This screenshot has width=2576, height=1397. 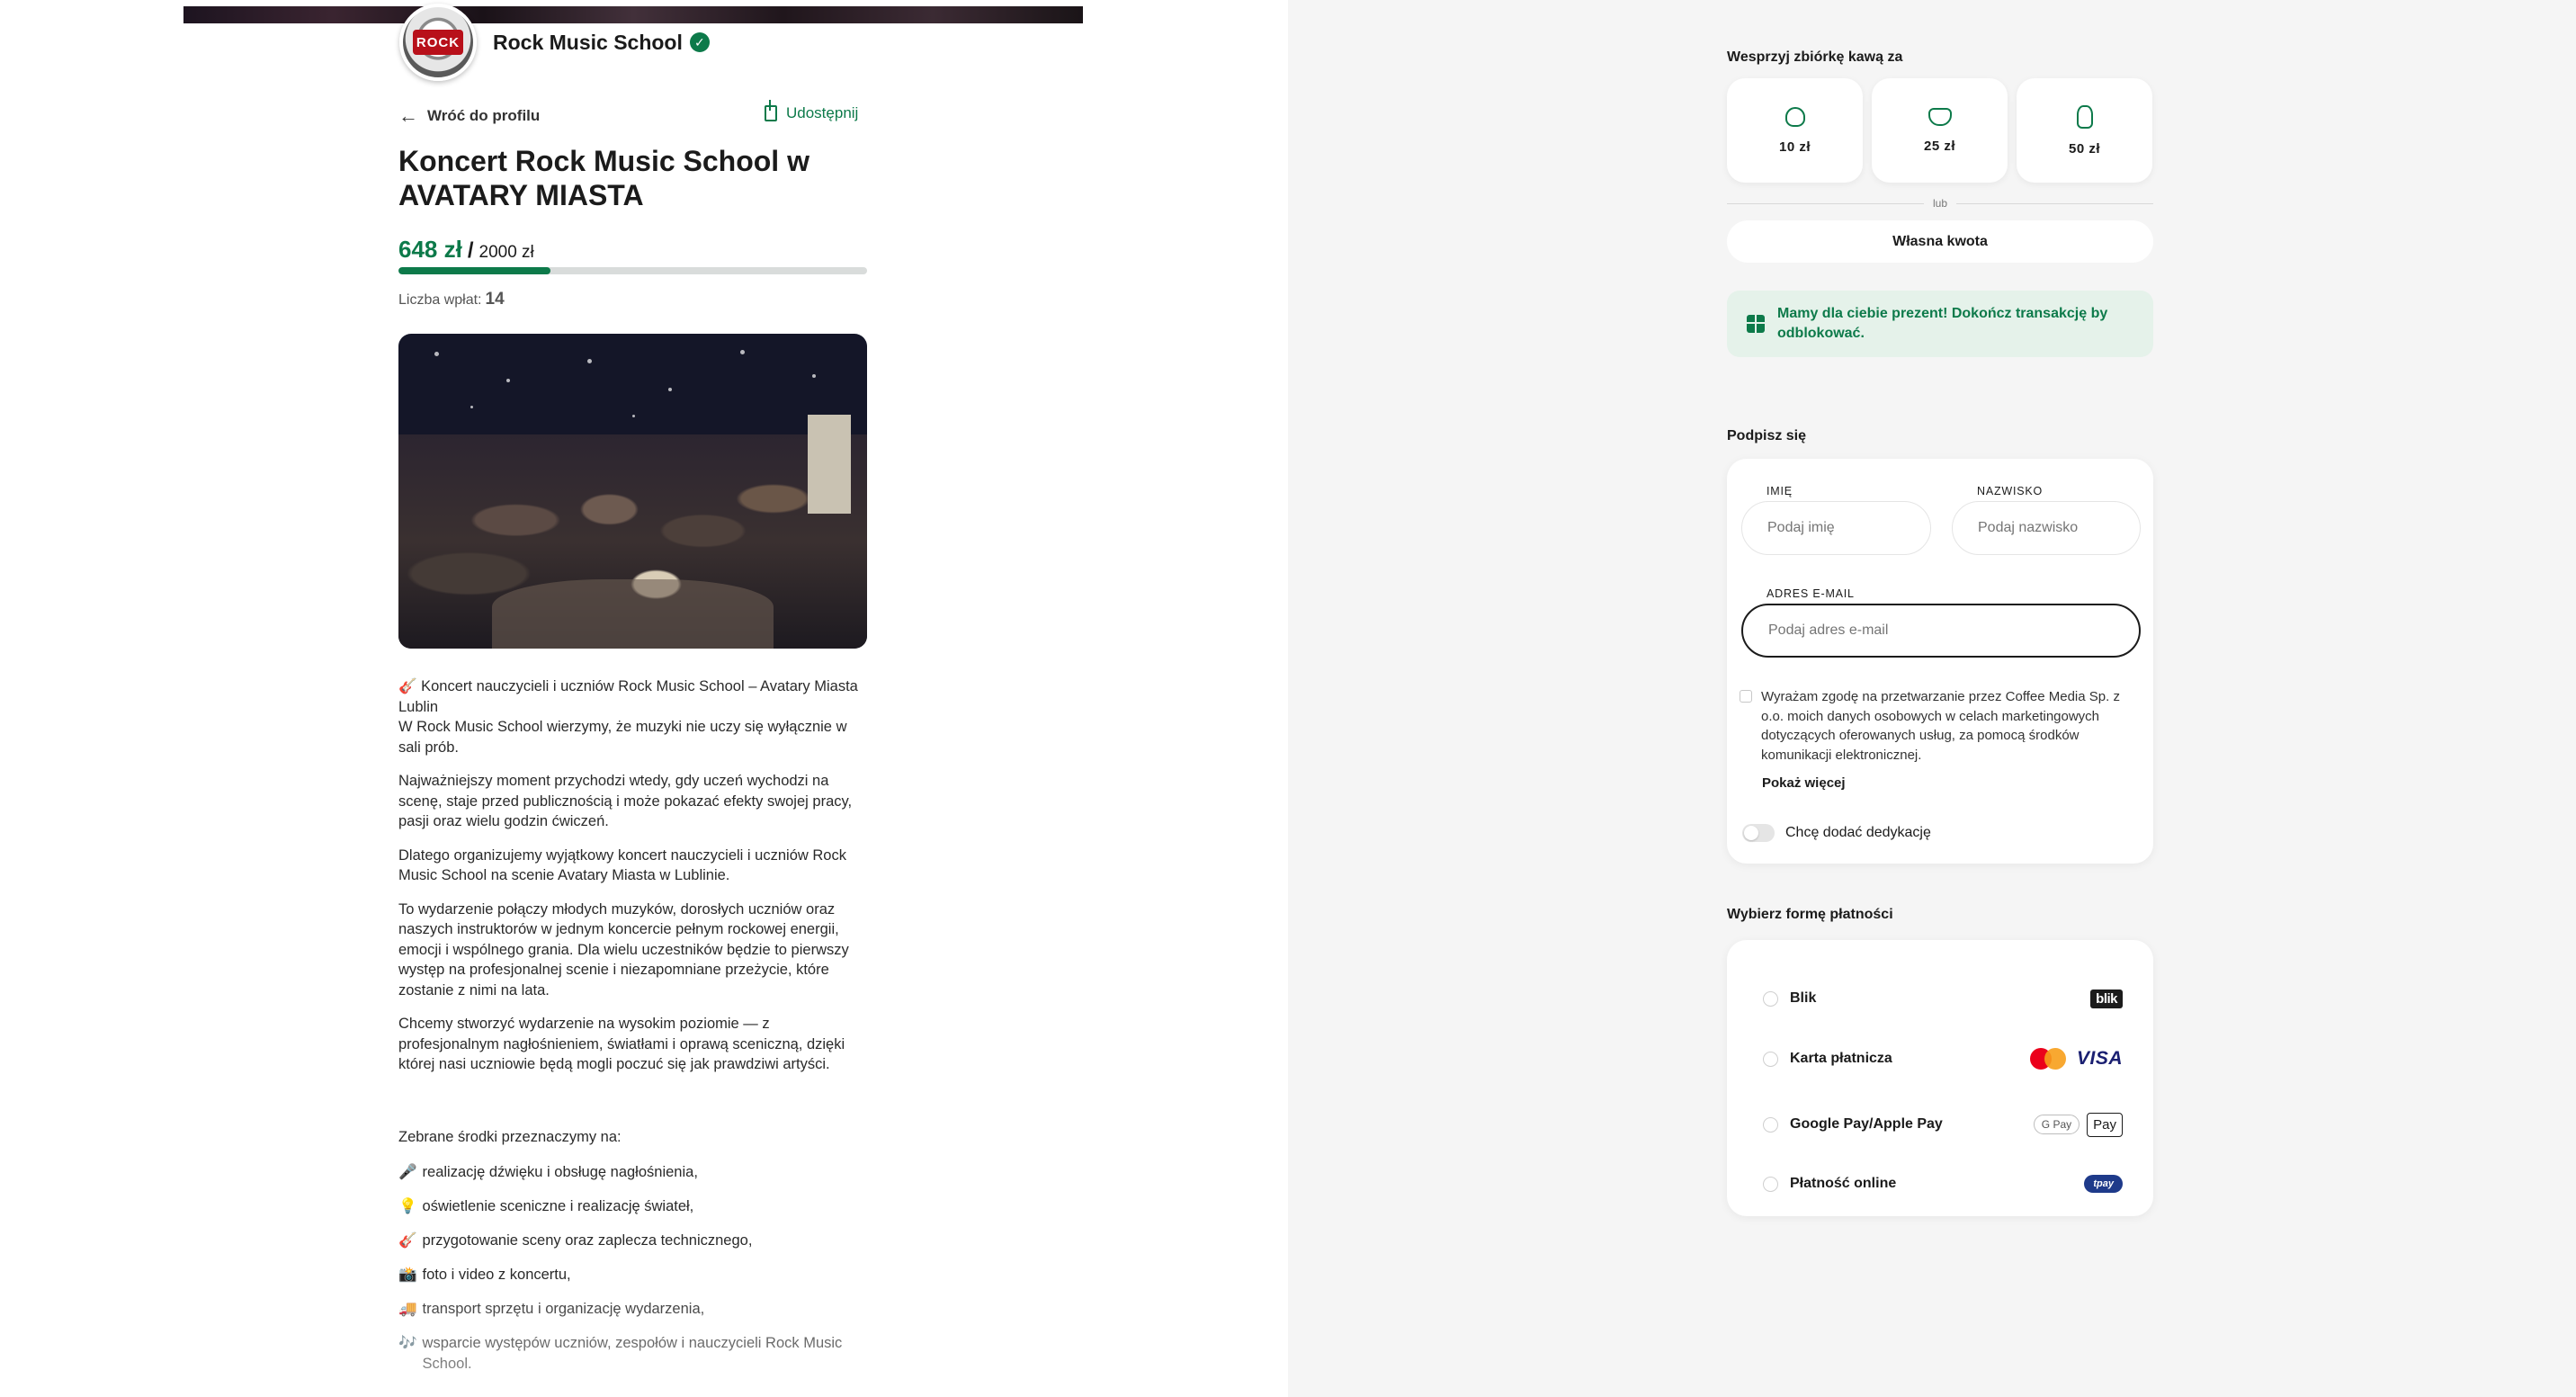 I want to click on or-label: lub, so click(x=1940, y=203).